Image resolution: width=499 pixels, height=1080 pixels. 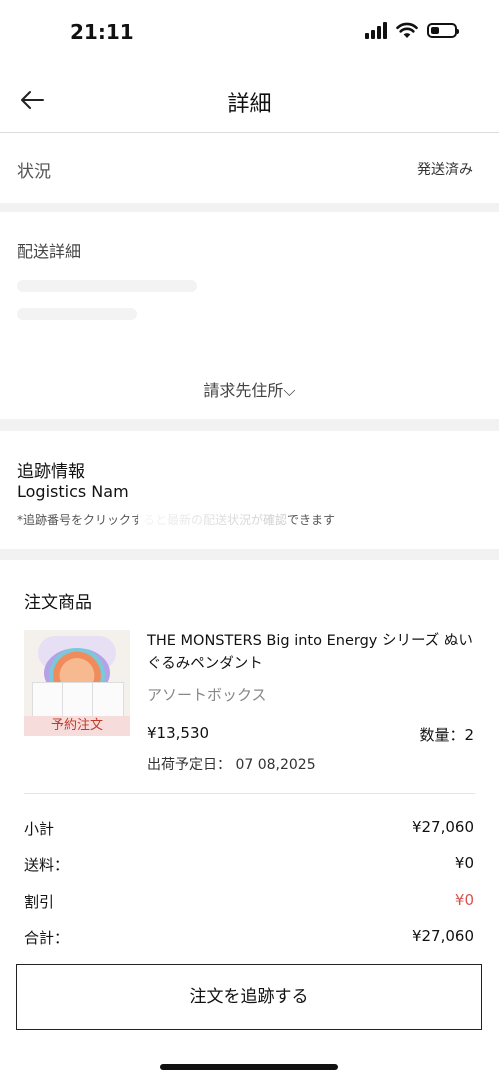 I want to click on cellular-signal-icon, so click(x=376, y=30).